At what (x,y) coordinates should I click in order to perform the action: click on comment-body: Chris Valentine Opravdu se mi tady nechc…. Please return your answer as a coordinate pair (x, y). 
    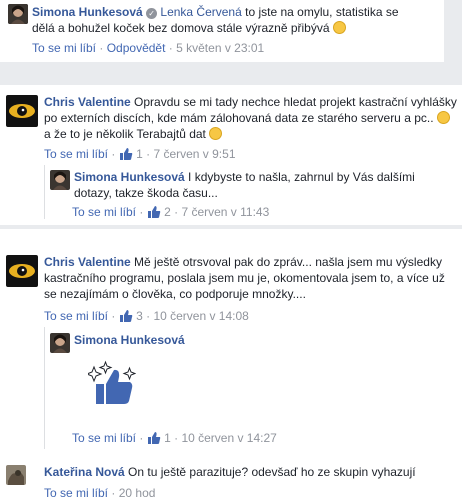
    Looking at the image, I should click on (252, 118).